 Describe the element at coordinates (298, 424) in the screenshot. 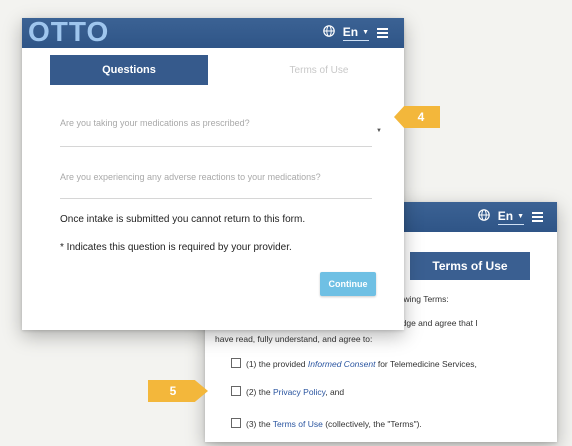

I see `terms-of-use-link: Terms of Use` at that location.